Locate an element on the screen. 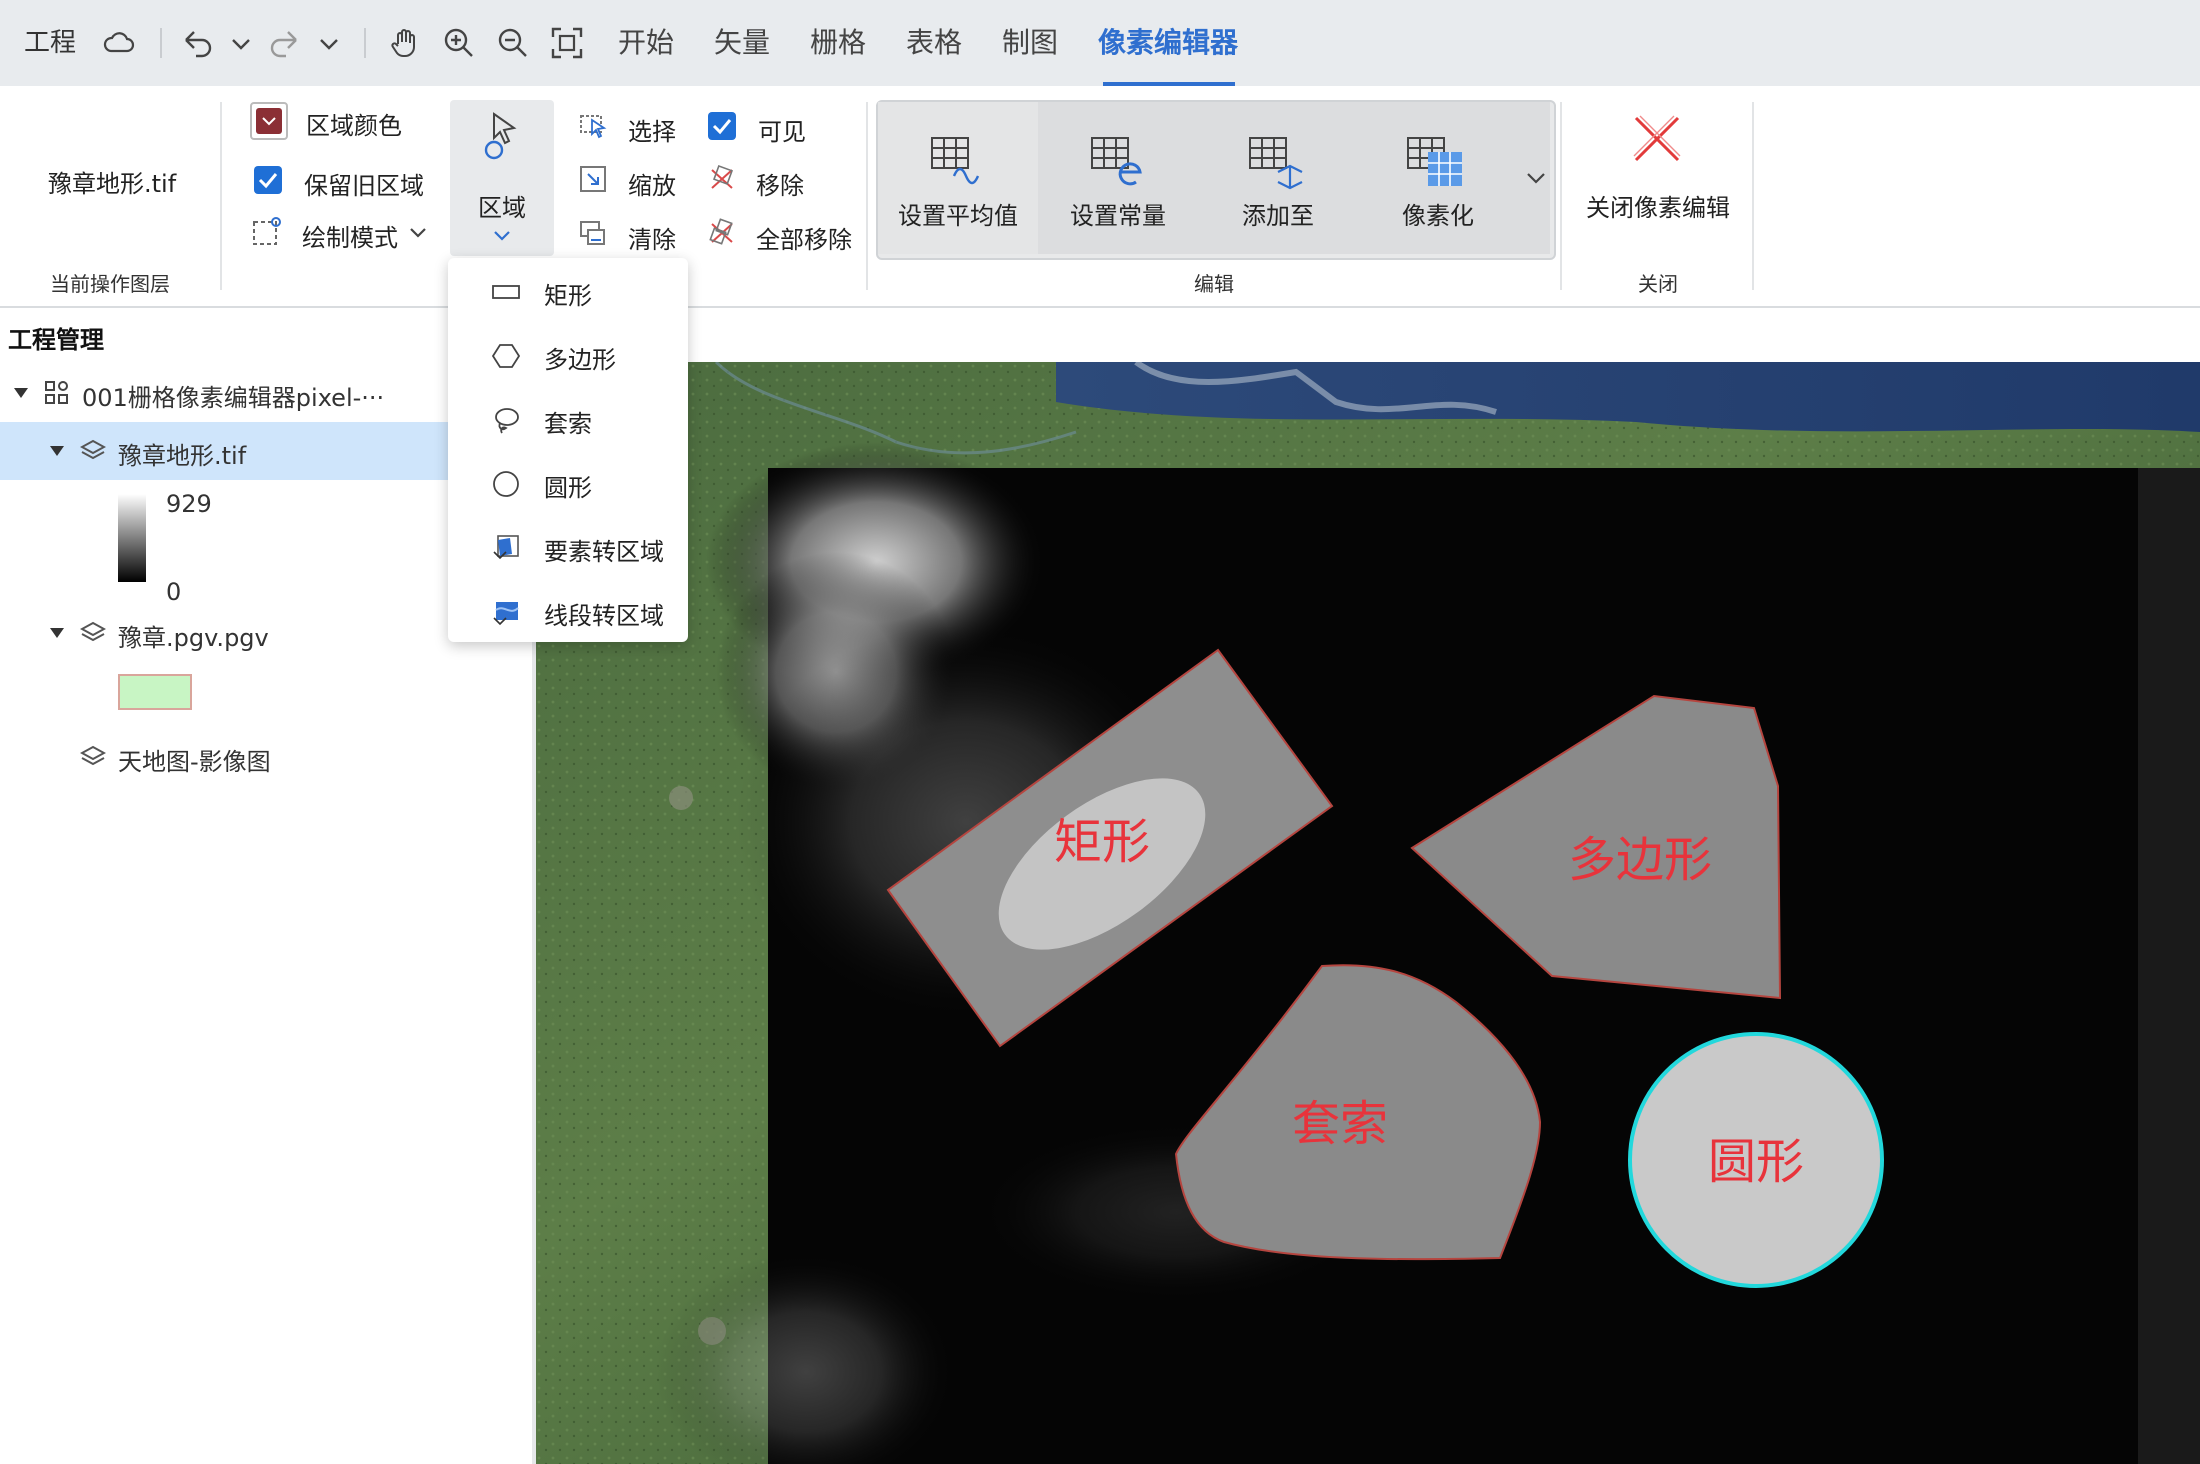  pan-hand-icon is located at coordinates (405, 43).